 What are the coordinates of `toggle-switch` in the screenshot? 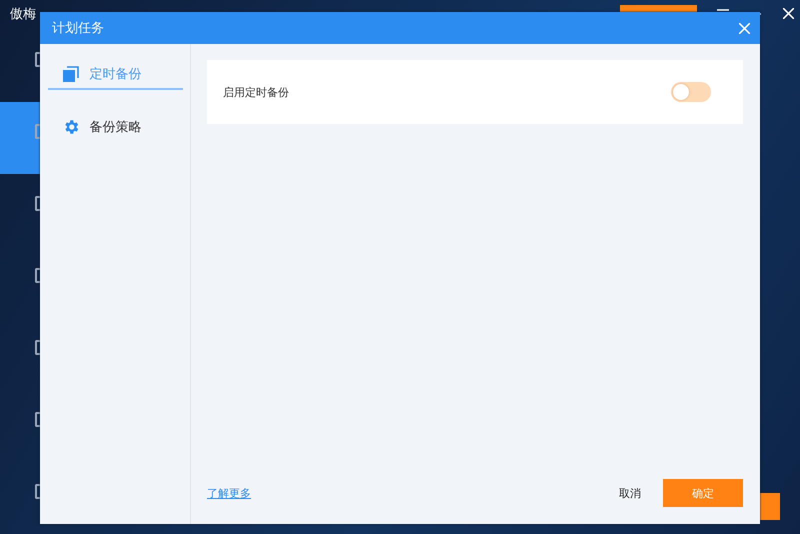 It's located at (691, 92).